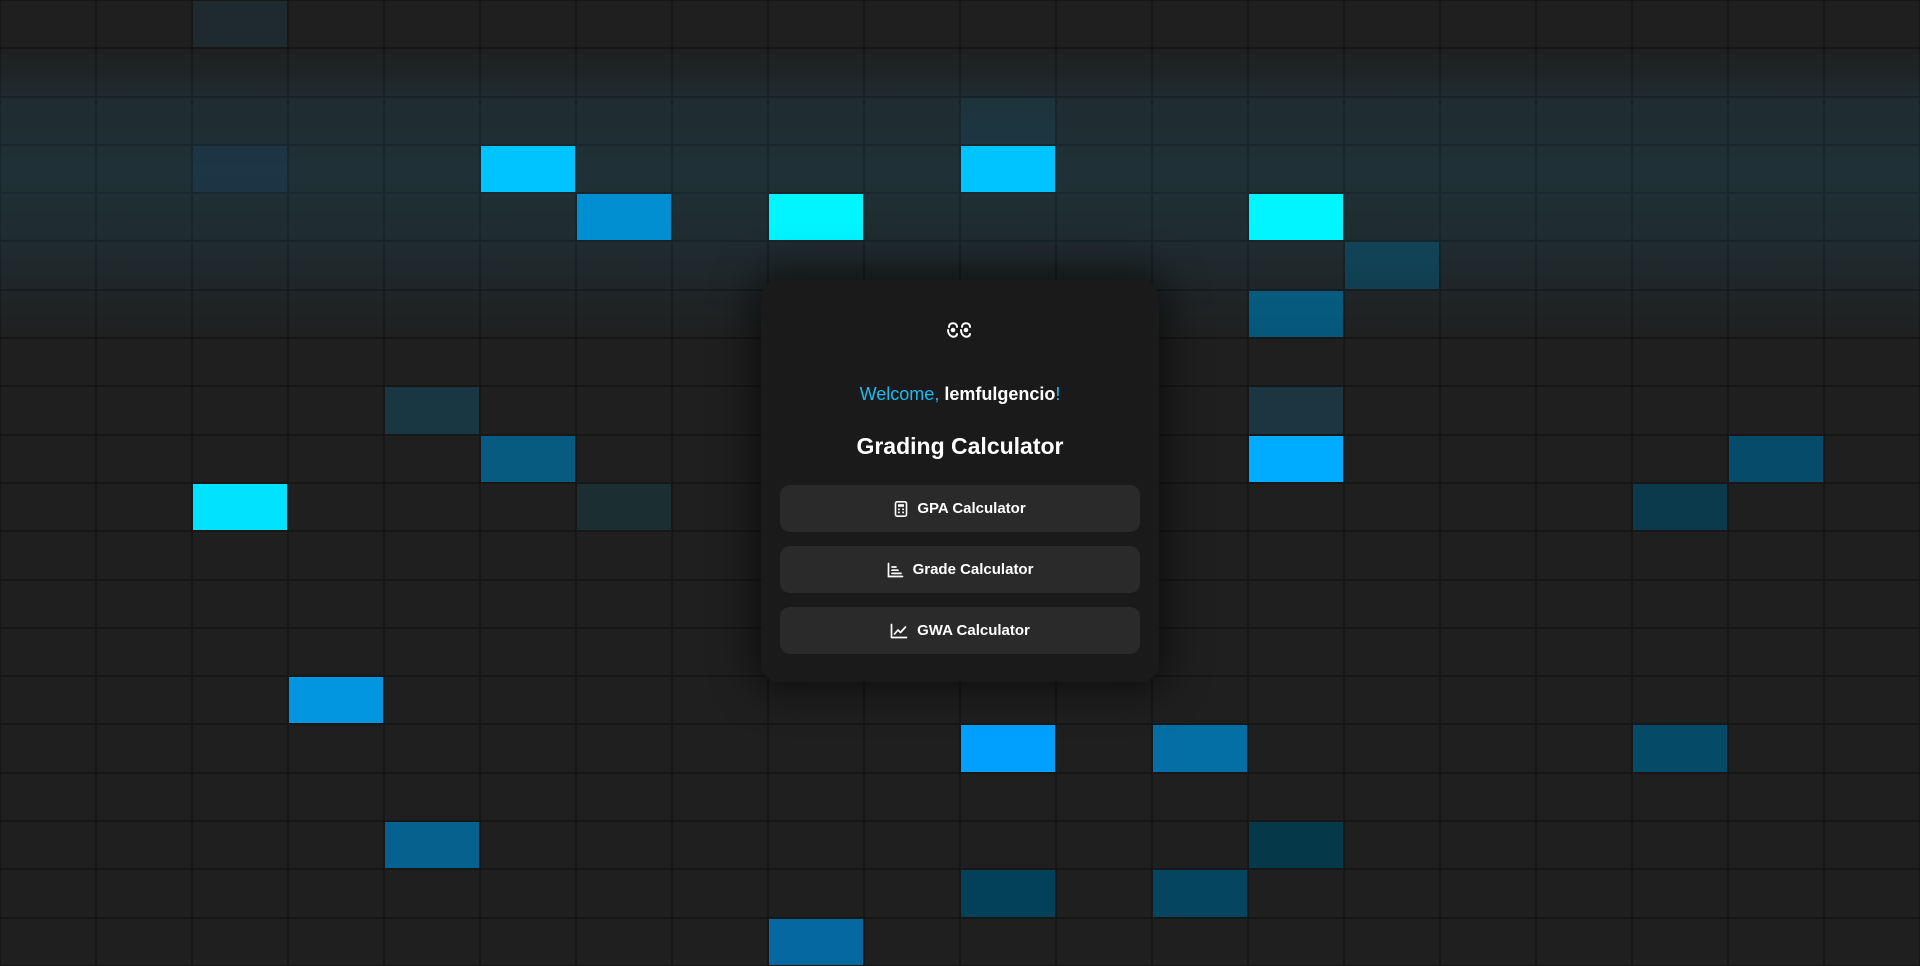 The width and height of the screenshot is (1920, 966). What do you see at coordinates (960, 569) in the screenshot?
I see `grade-calculator-button: Grade Calculator` at bounding box center [960, 569].